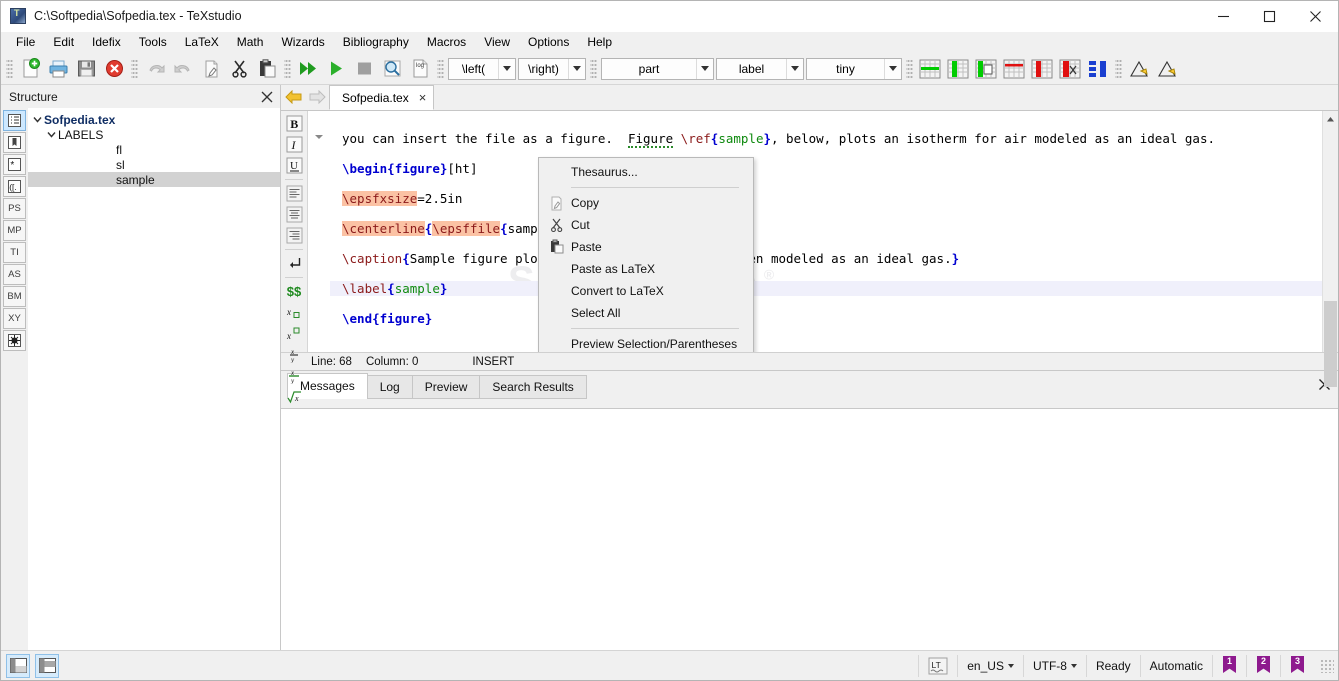  Describe the element at coordinates (319, 138) in the screenshot. I see `fold-marker-icon` at that location.